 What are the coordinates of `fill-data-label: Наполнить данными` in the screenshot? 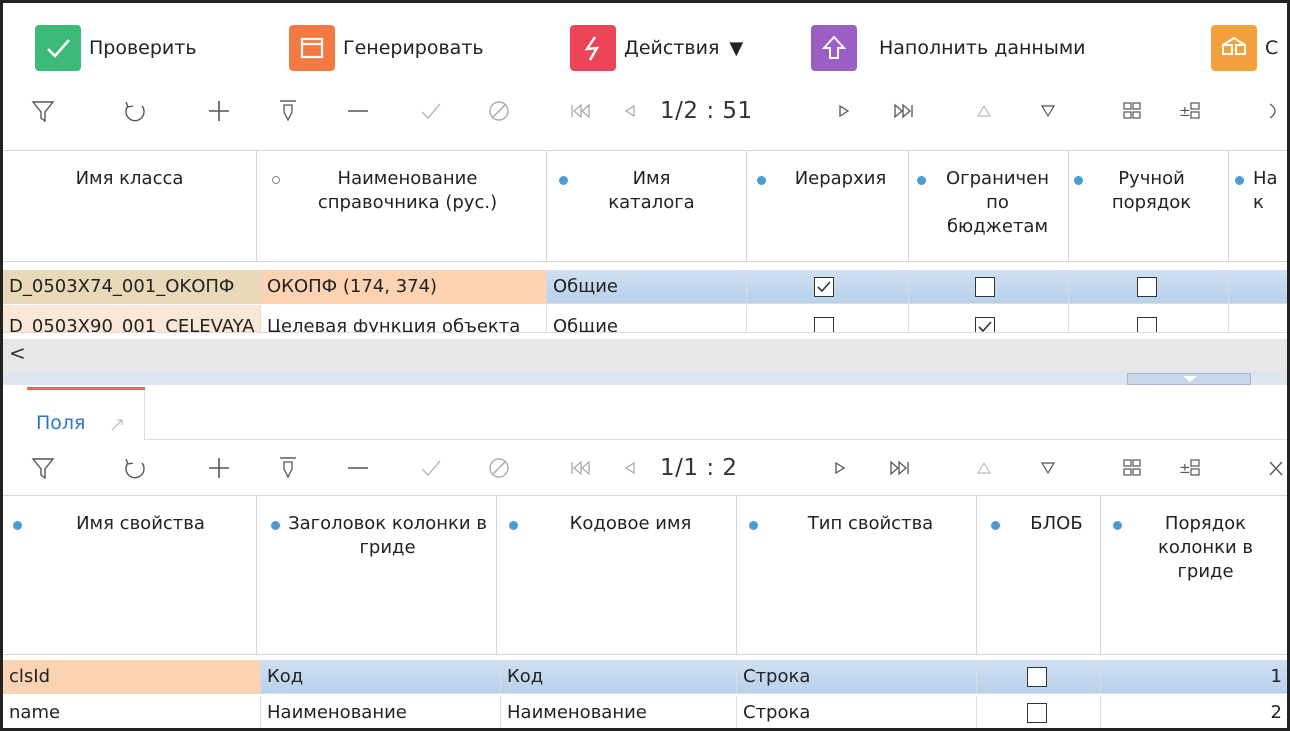 It's located at (982, 48).